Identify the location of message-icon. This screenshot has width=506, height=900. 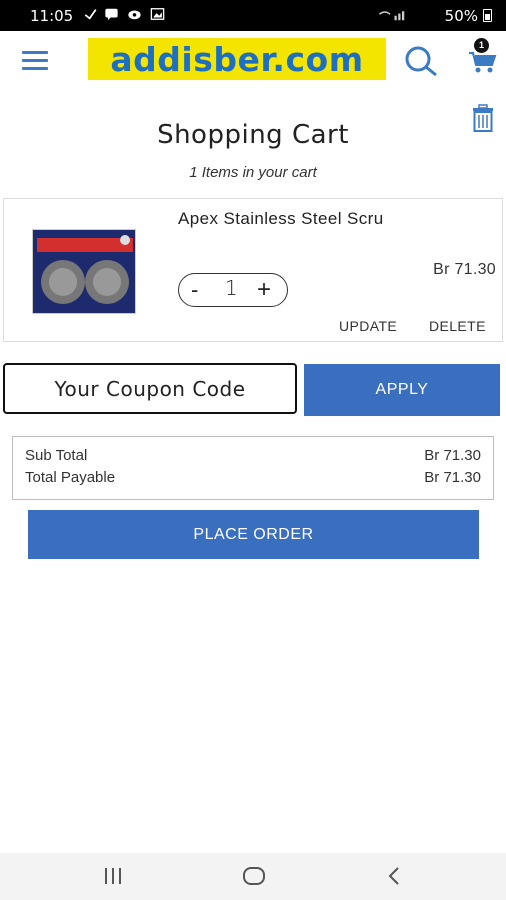
(111, 14).